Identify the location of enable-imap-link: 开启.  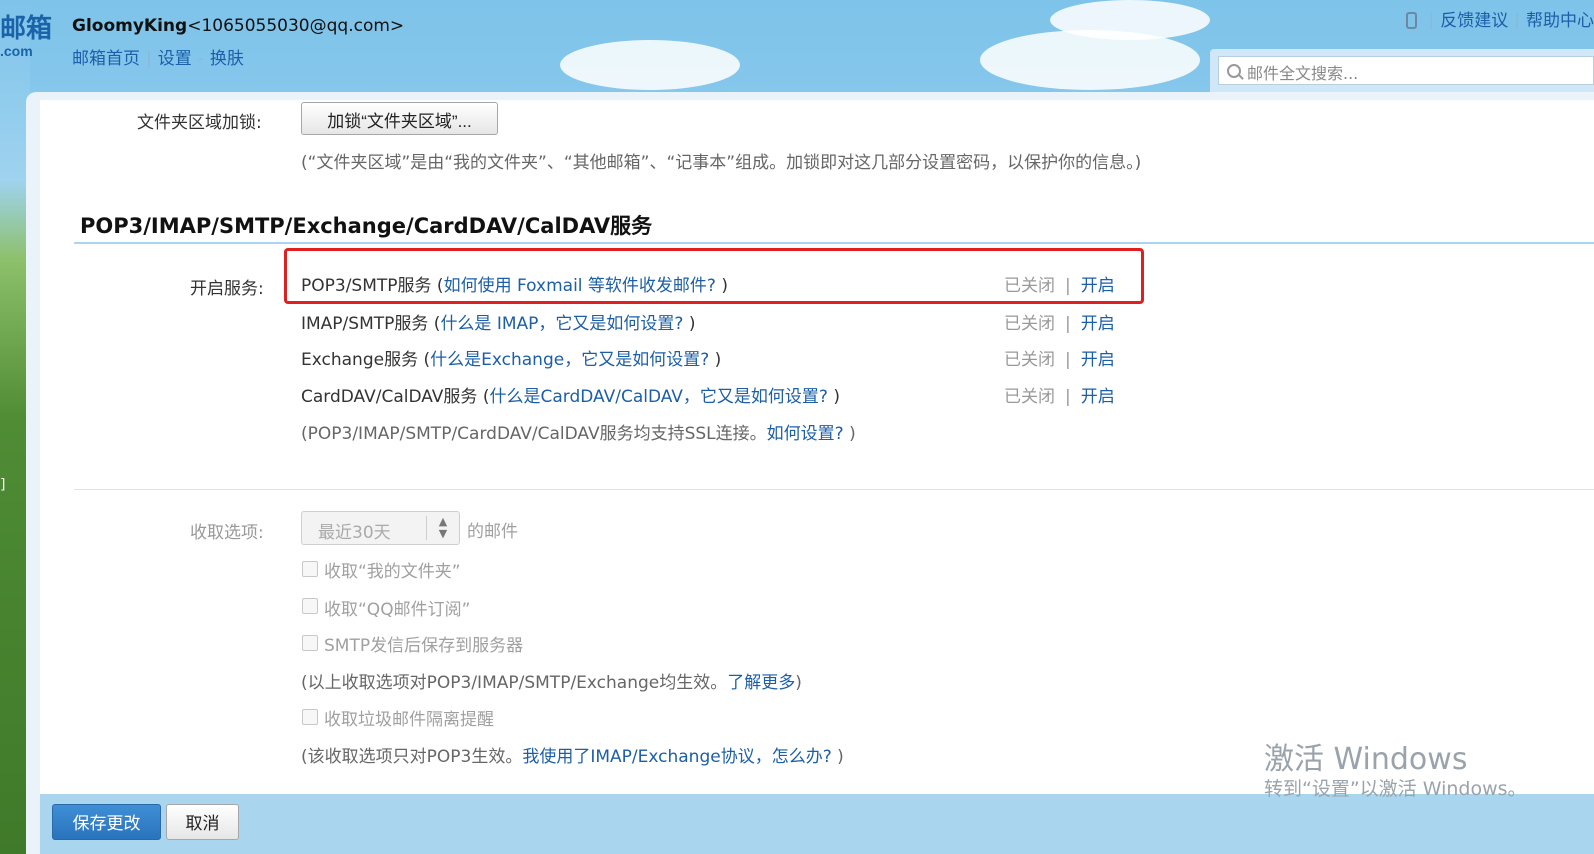
(1098, 324).